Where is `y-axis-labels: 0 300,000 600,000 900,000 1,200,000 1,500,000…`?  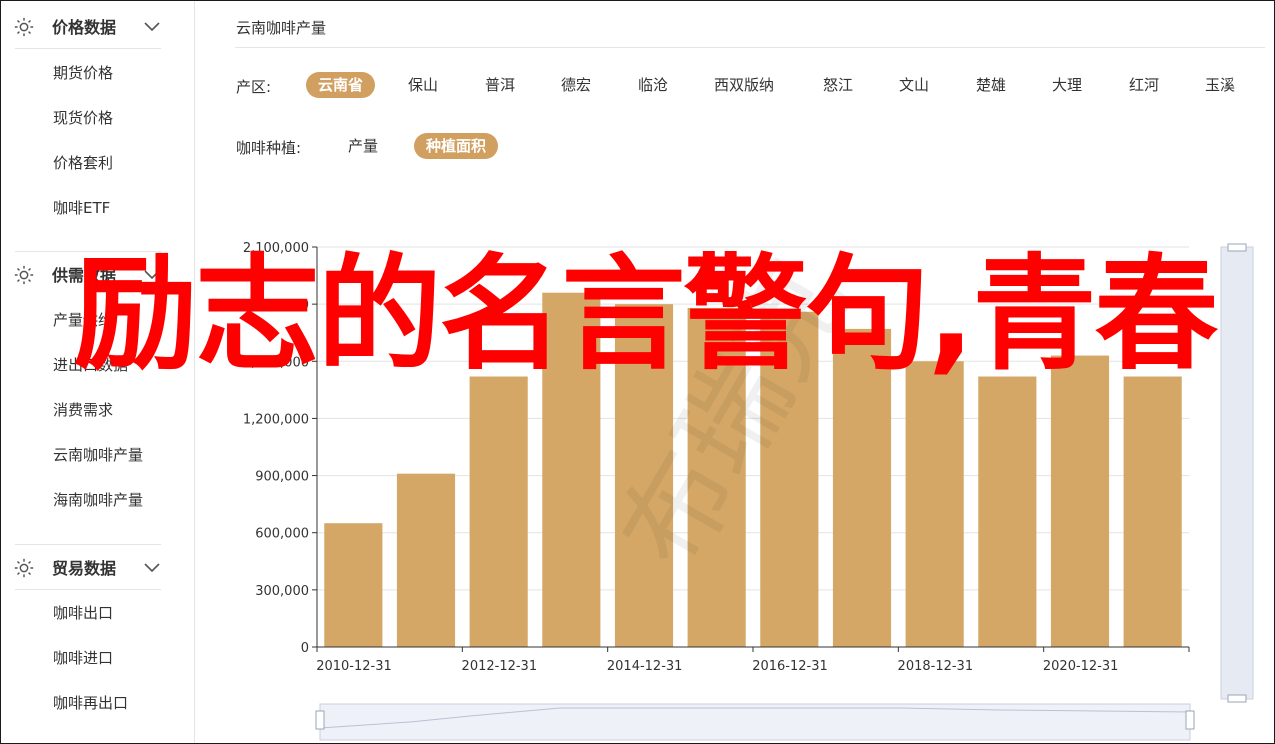
y-axis-labels: 0 300,000 600,000 900,000 1,200,000 1,500,000… is located at coordinates (276, 448).